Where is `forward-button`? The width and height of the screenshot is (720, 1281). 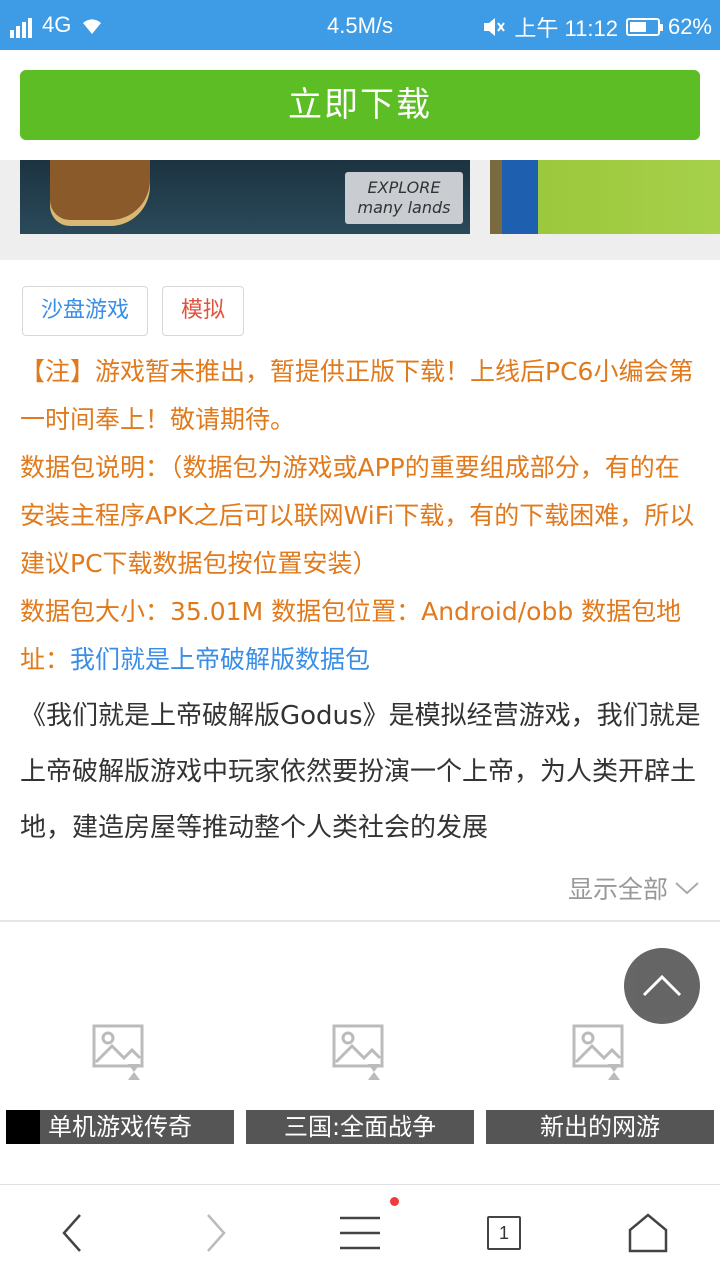 forward-button is located at coordinates (216, 1233).